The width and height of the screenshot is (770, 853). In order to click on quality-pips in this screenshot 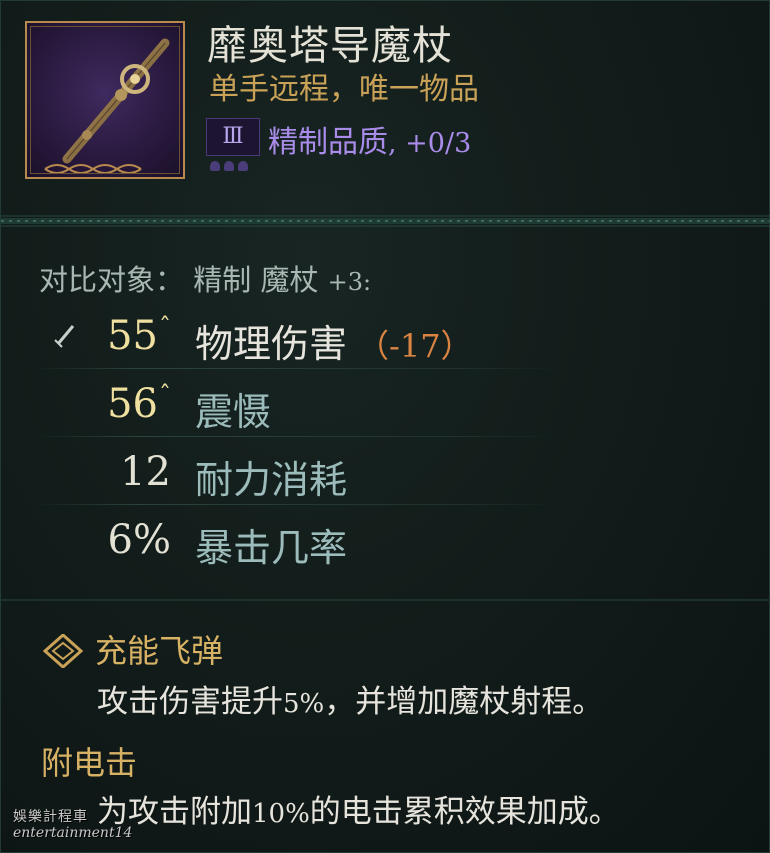, I will do `click(234, 163)`.